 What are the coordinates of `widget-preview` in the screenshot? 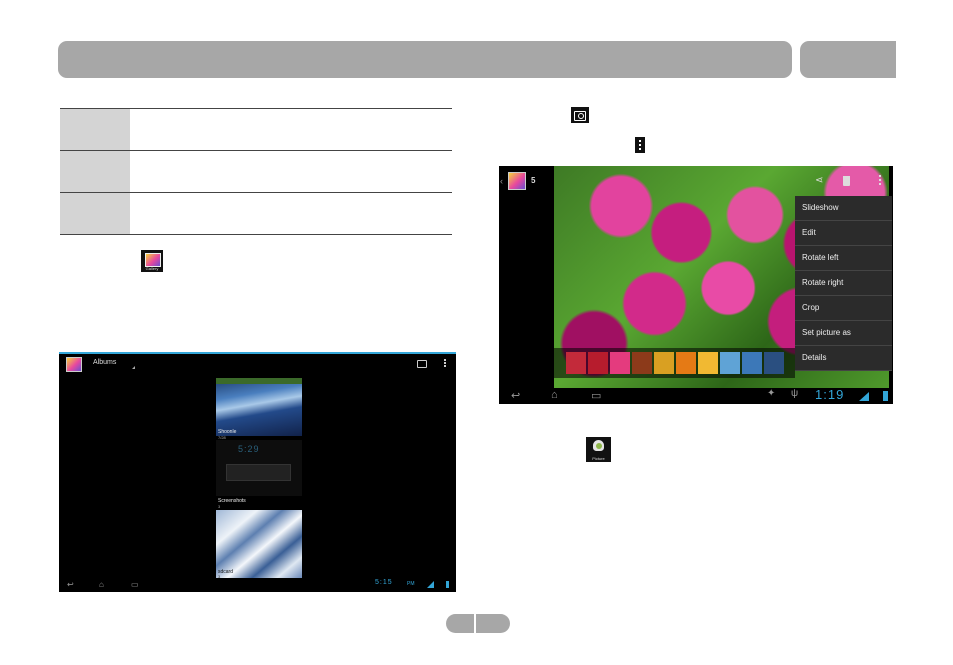 It's located at (258, 472).